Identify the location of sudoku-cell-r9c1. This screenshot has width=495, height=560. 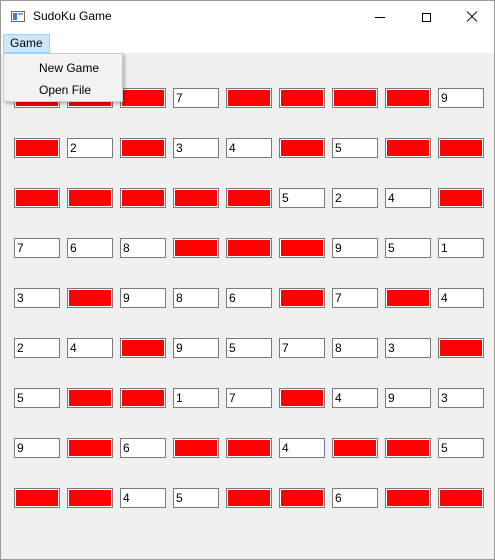
(37, 498).